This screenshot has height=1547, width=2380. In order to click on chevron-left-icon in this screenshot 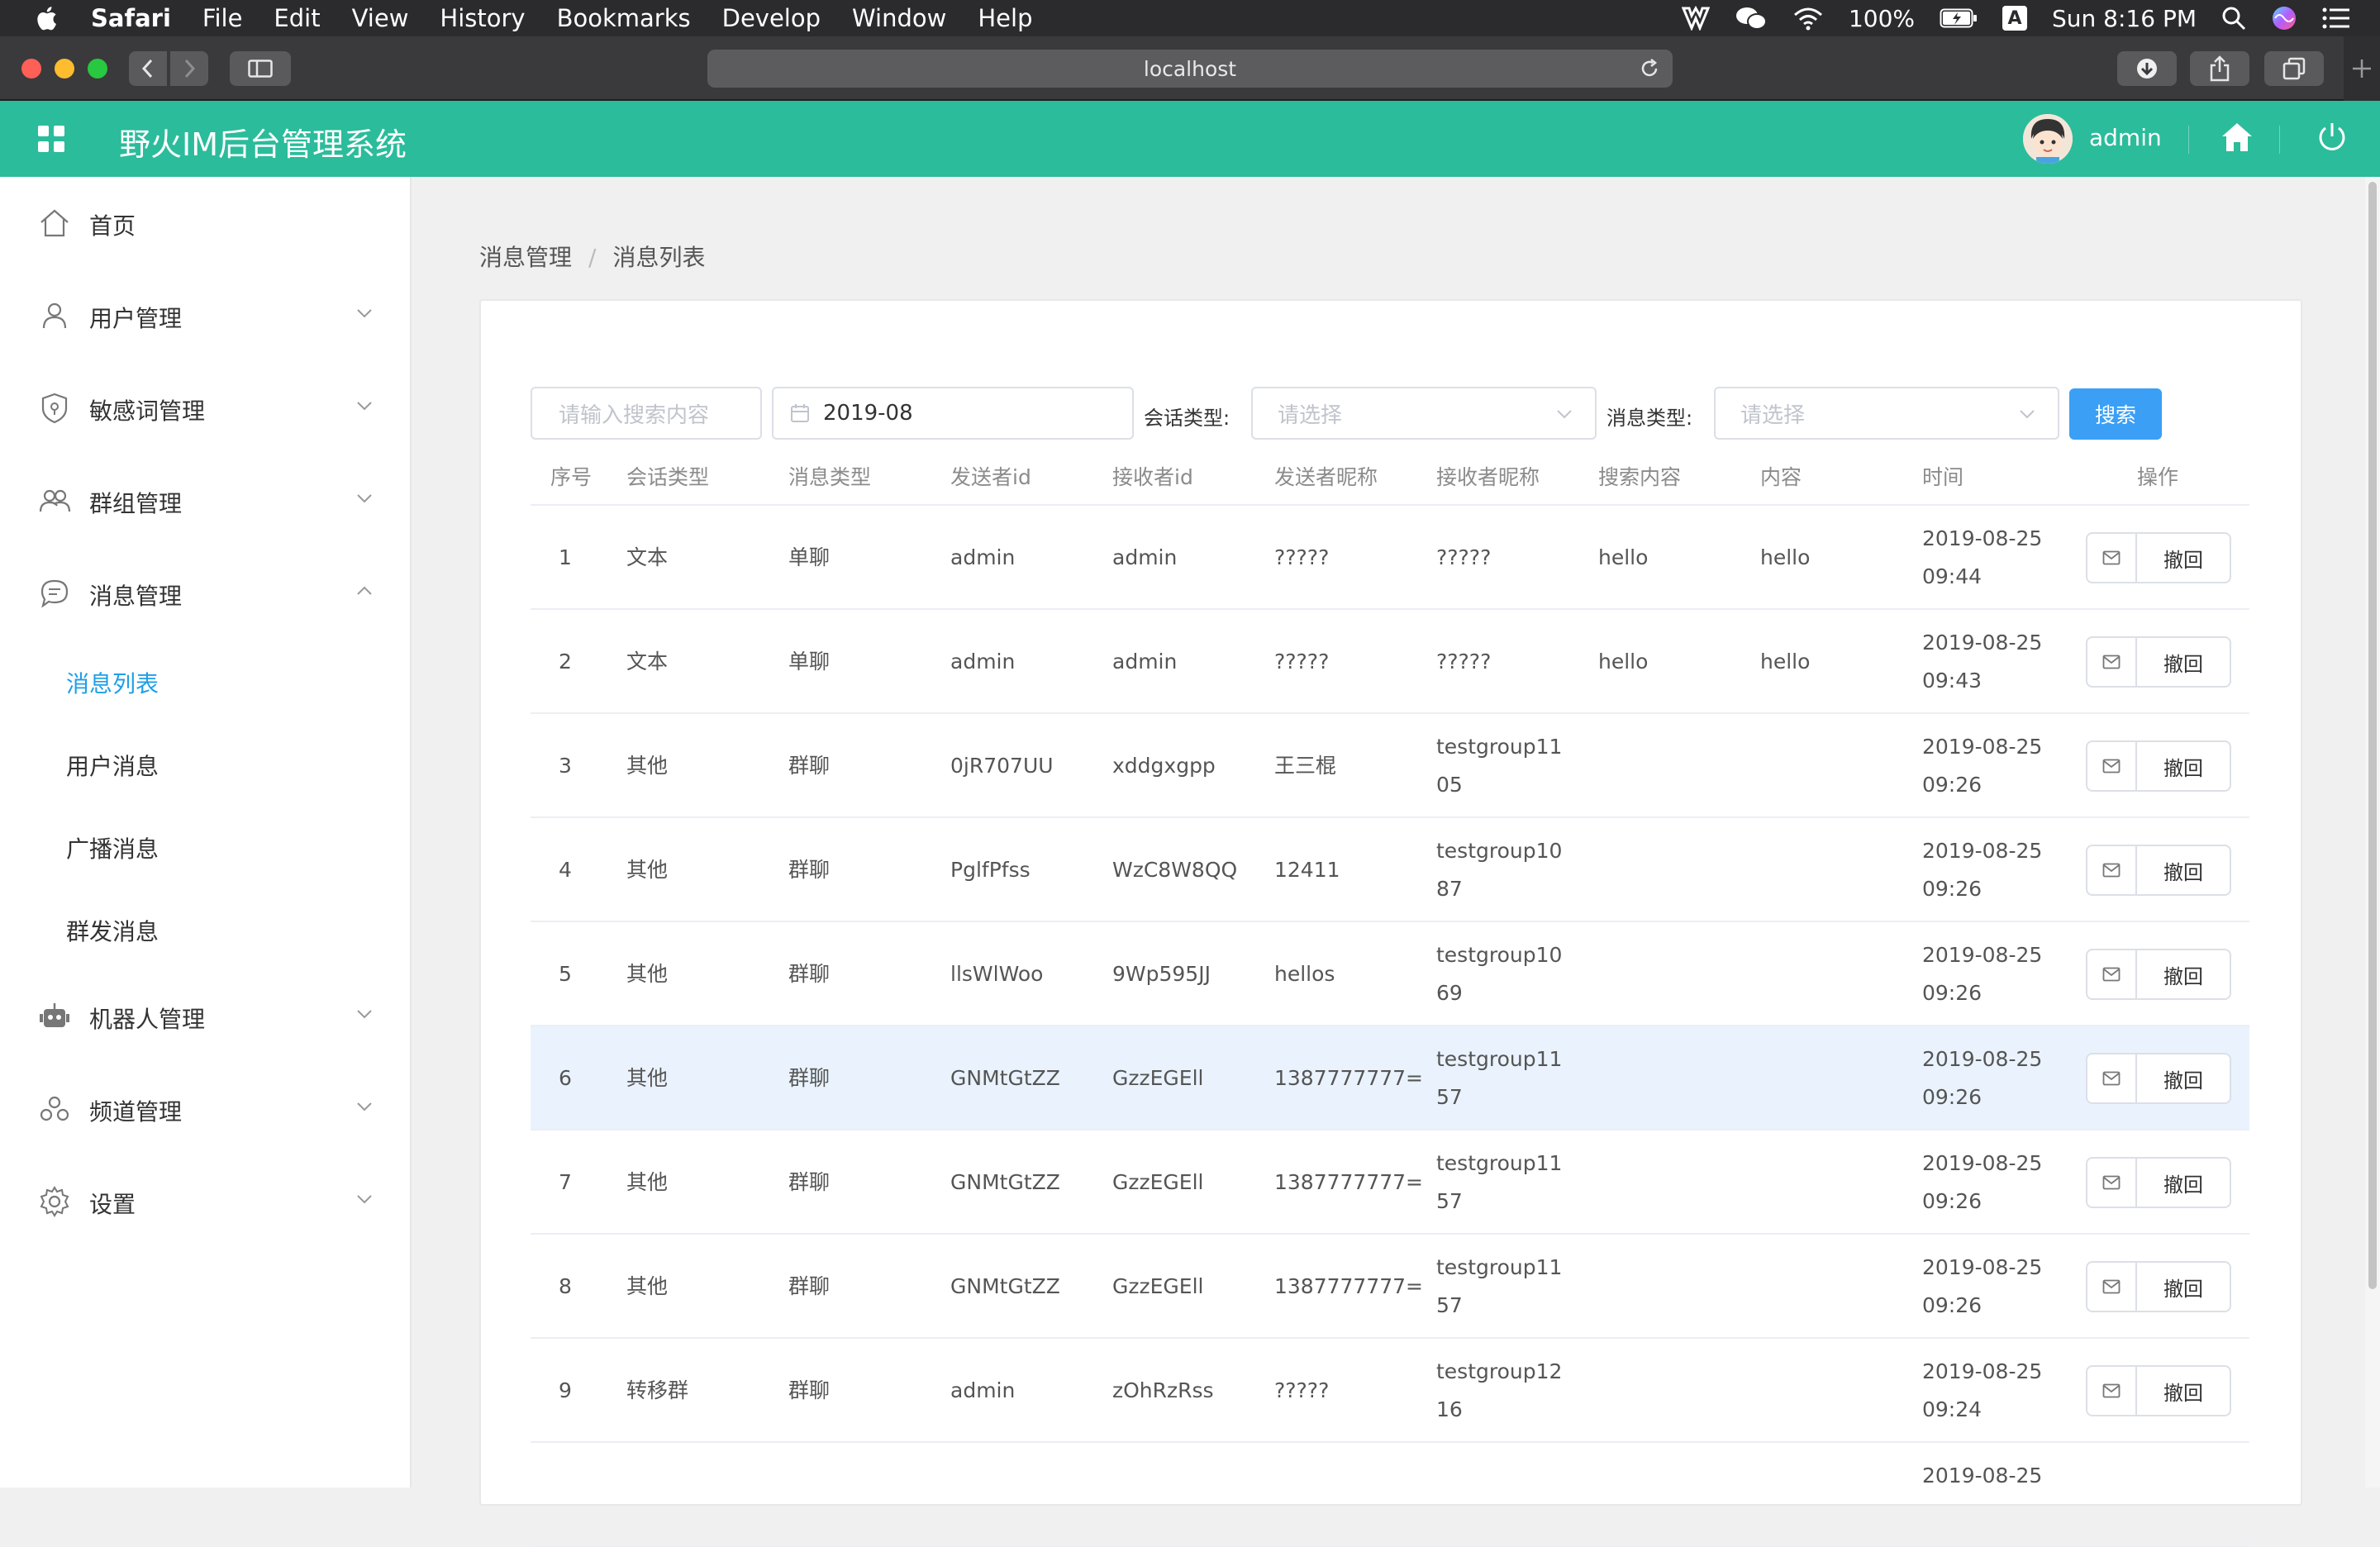, I will do `click(147, 69)`.